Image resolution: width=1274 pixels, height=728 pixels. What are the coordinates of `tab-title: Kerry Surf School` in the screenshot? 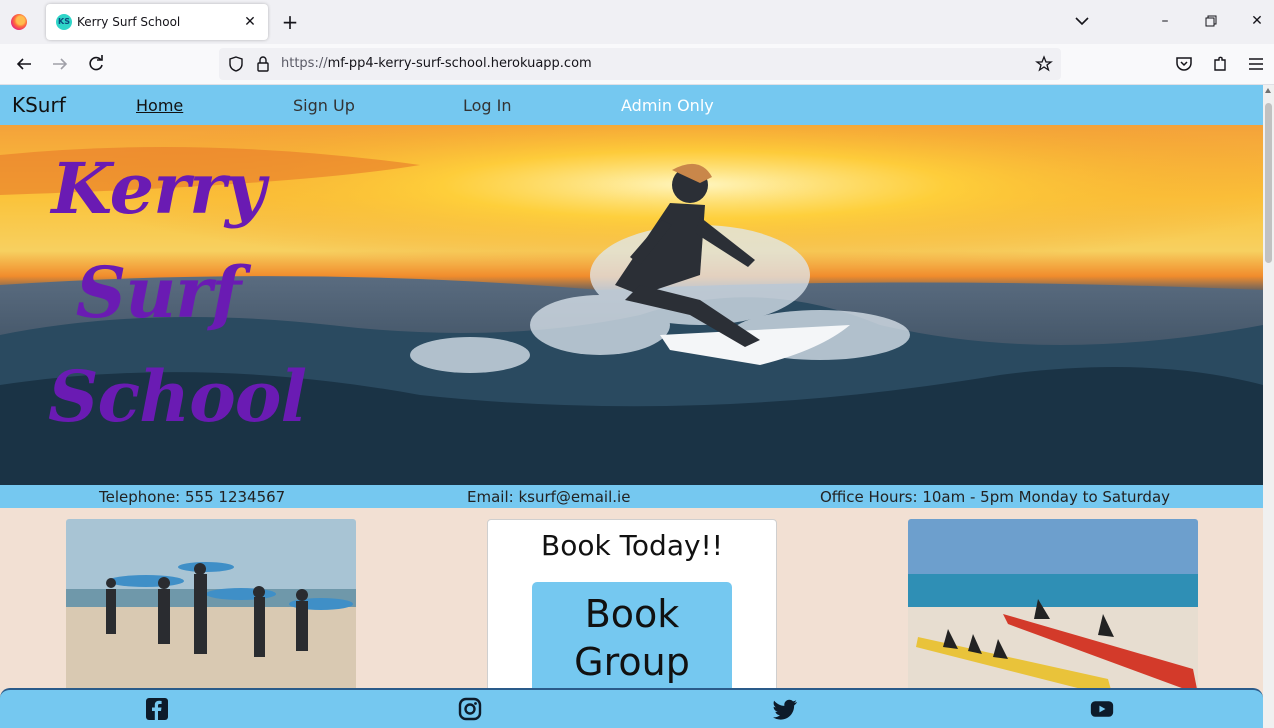 It's located at (129, 22).